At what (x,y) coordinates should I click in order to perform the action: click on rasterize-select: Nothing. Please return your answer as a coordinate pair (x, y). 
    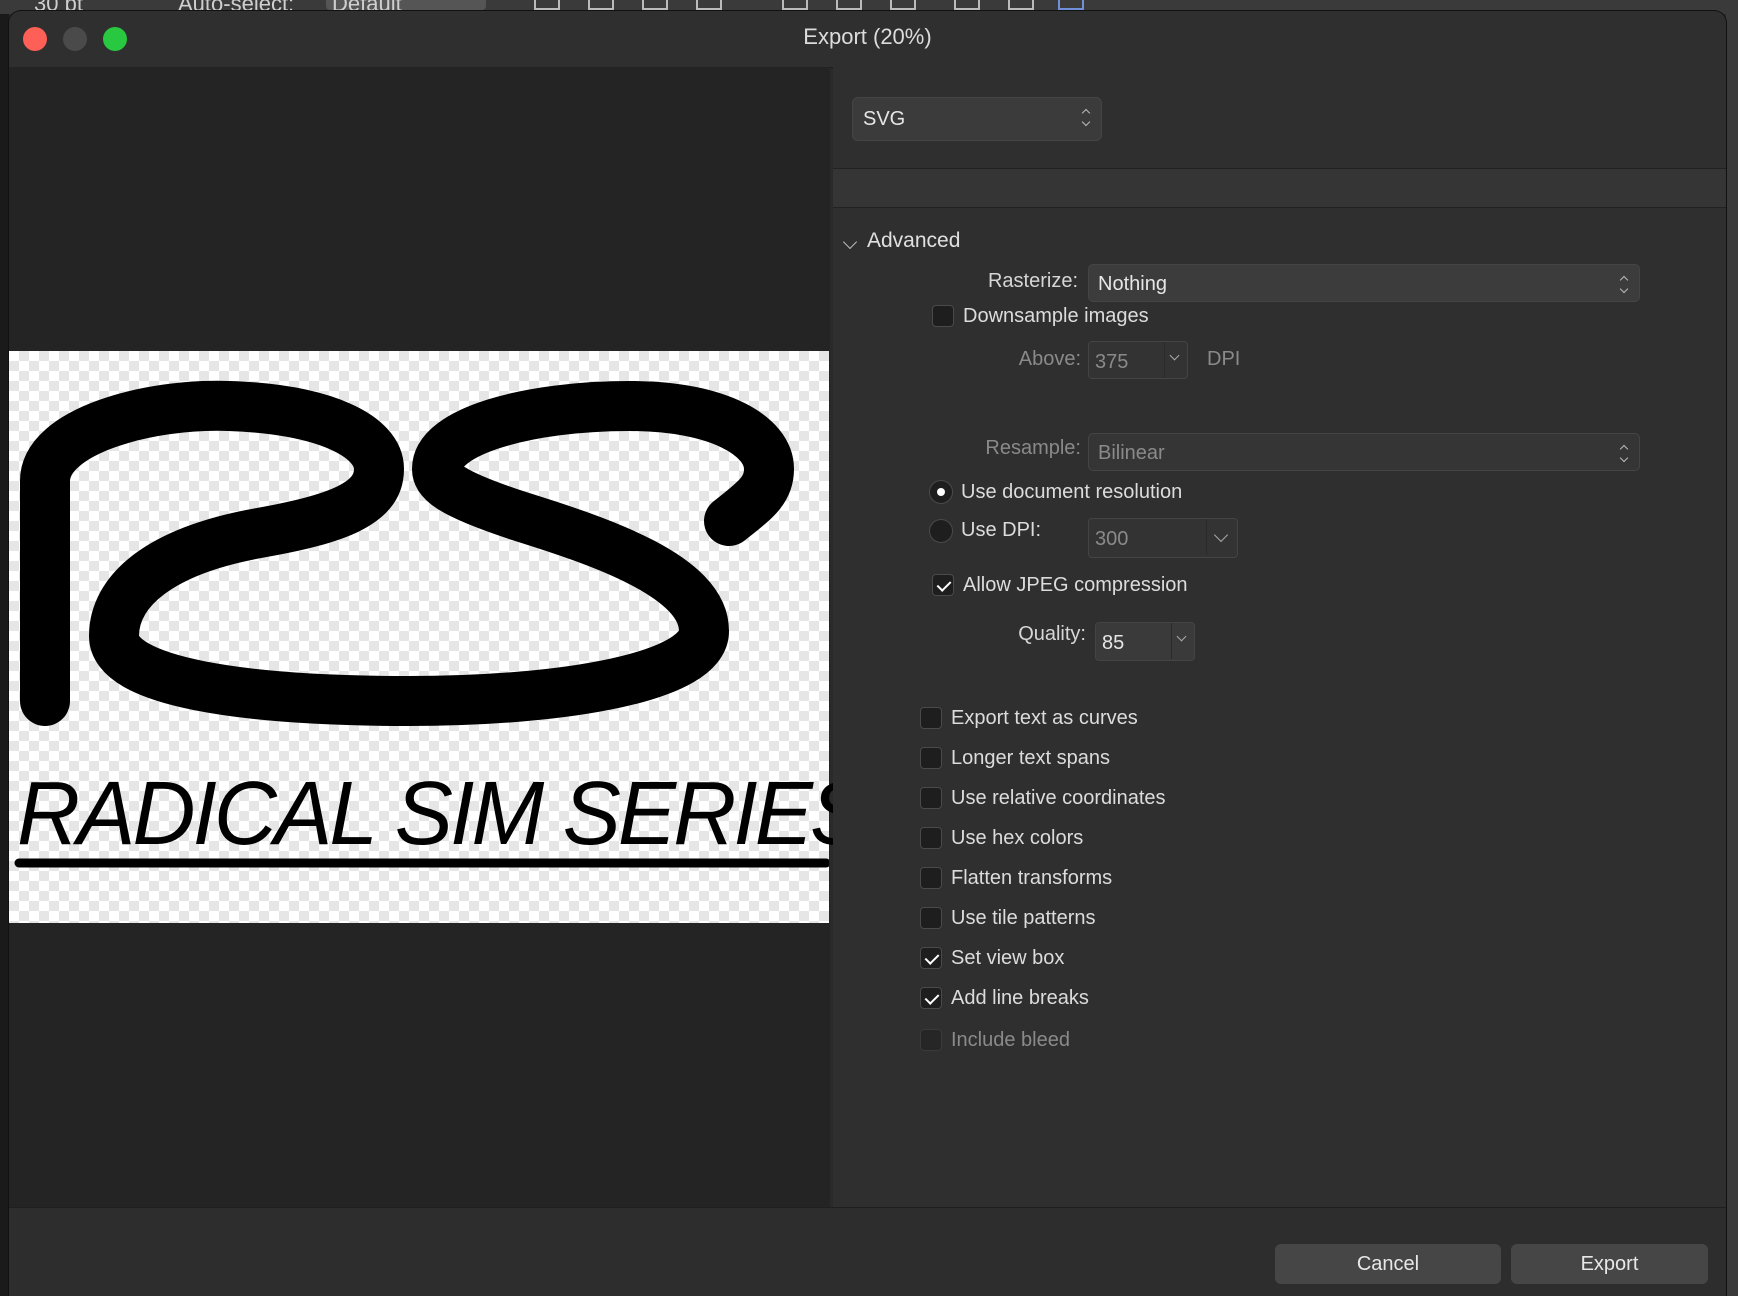
    Looking at the image, I should click on (1364, 283).